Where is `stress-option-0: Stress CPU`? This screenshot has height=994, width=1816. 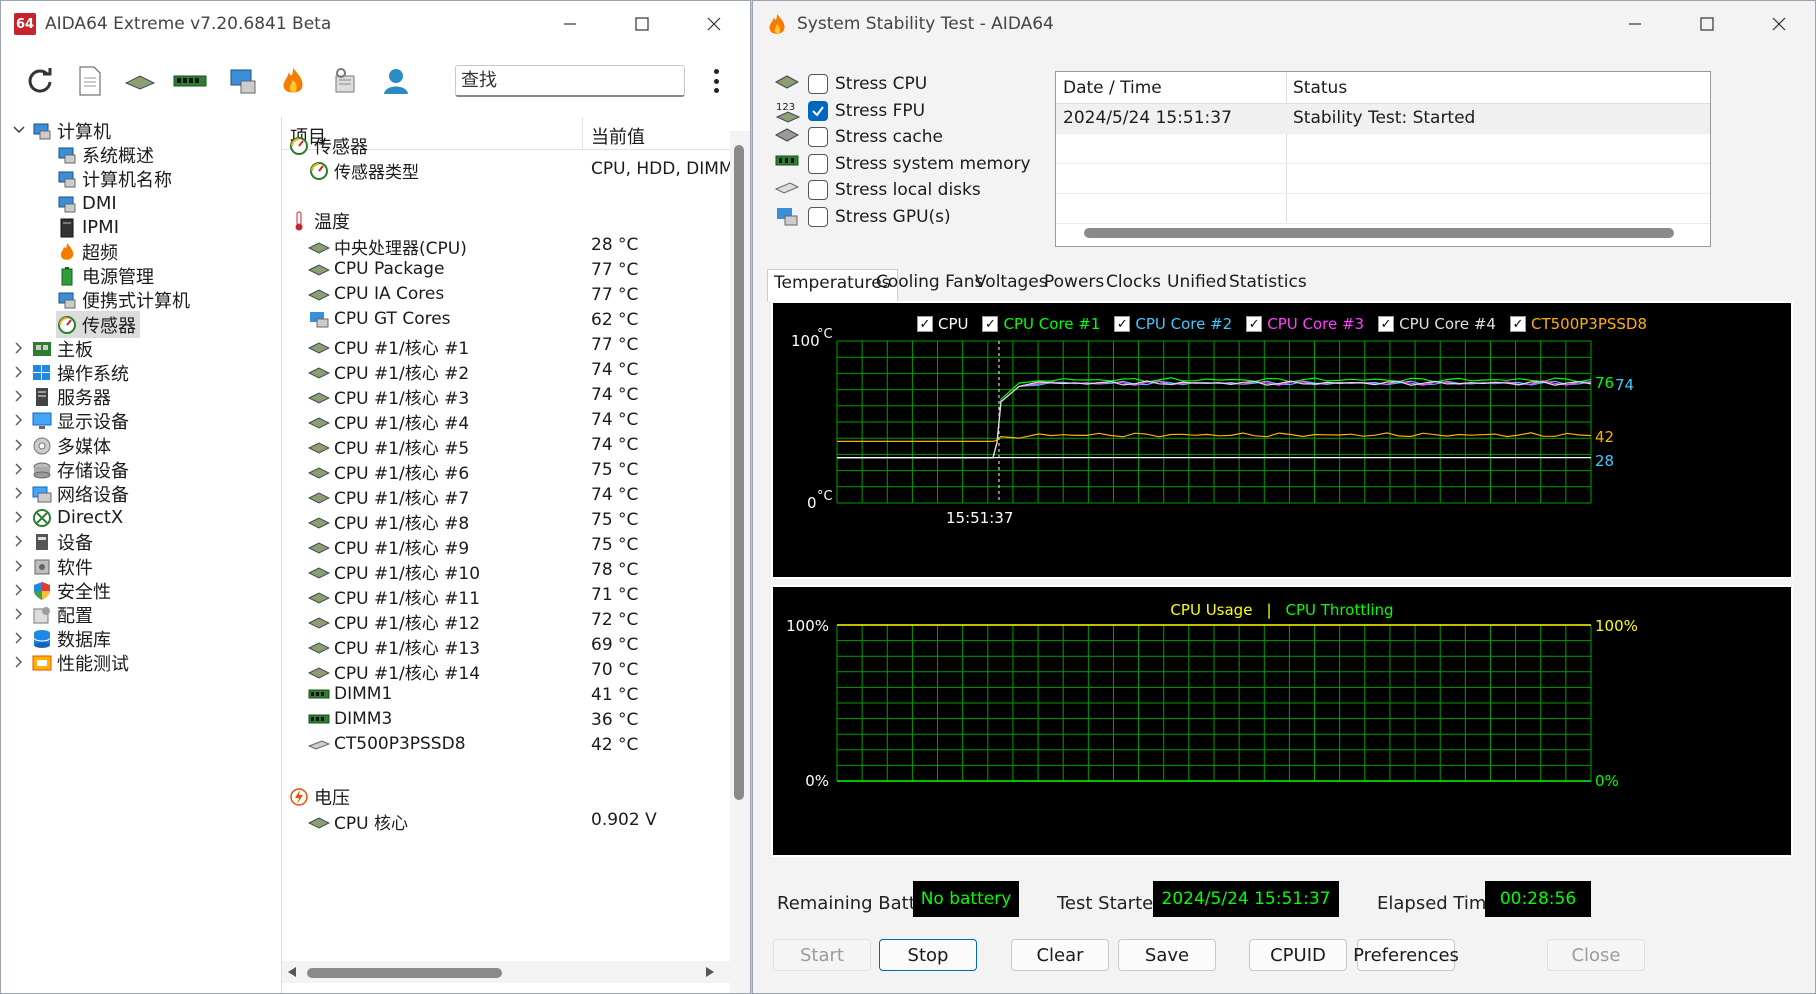 stress-option-0: Stress CPU is located at coordinates (867, 84).